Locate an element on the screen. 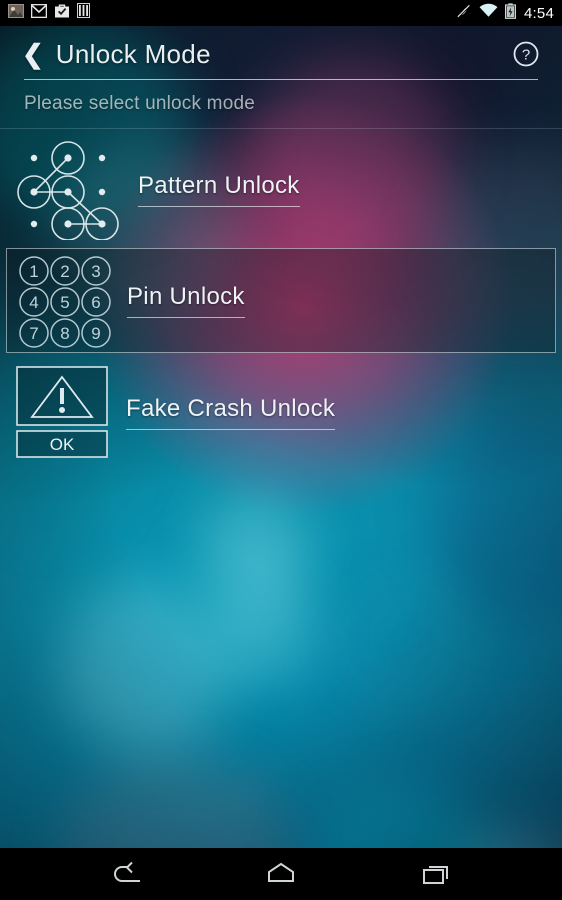 The image size is (562, 900). pattern-lock-icon is located at coordinates (68, 190).